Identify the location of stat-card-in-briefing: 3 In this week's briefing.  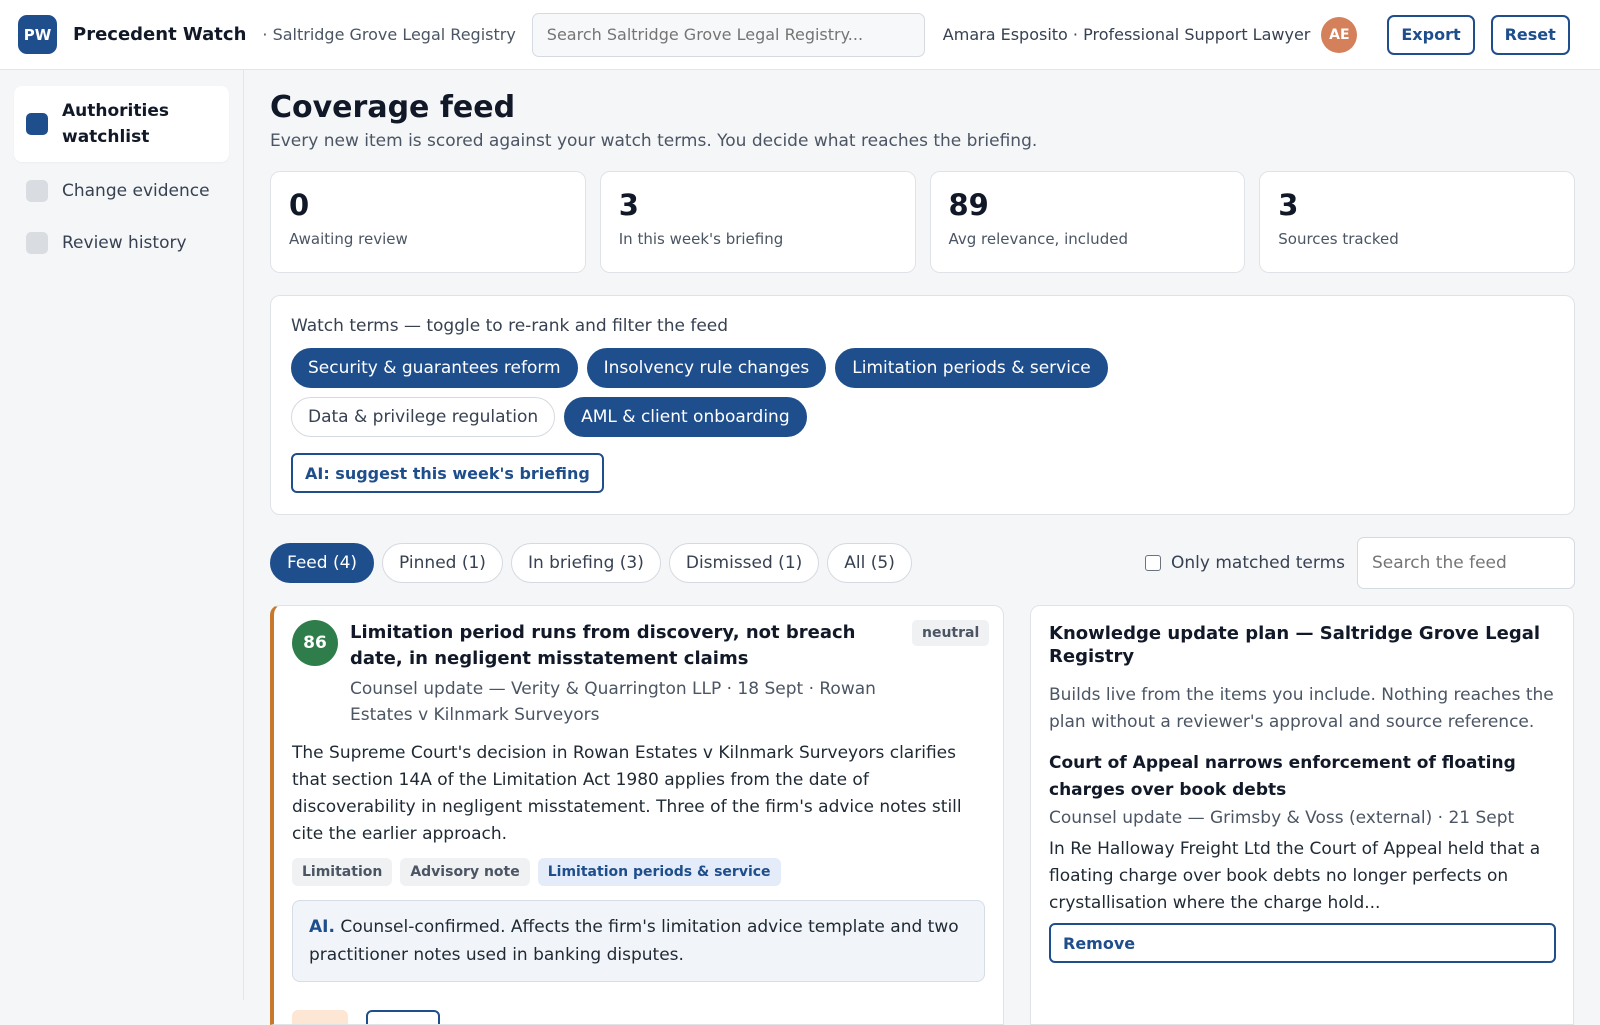
(757, 222).